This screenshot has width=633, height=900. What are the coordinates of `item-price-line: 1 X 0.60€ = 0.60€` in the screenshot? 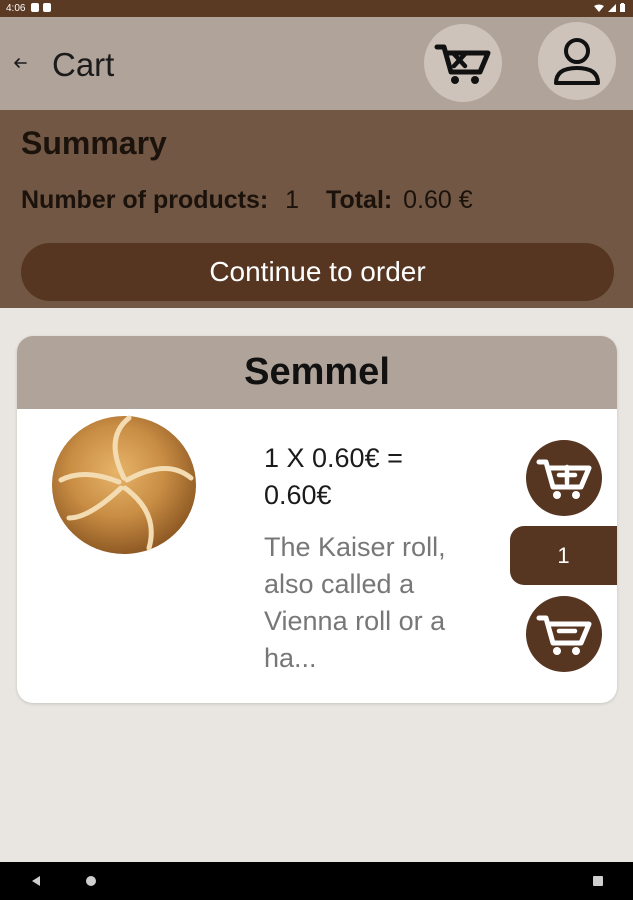 It's located at (333, 476).